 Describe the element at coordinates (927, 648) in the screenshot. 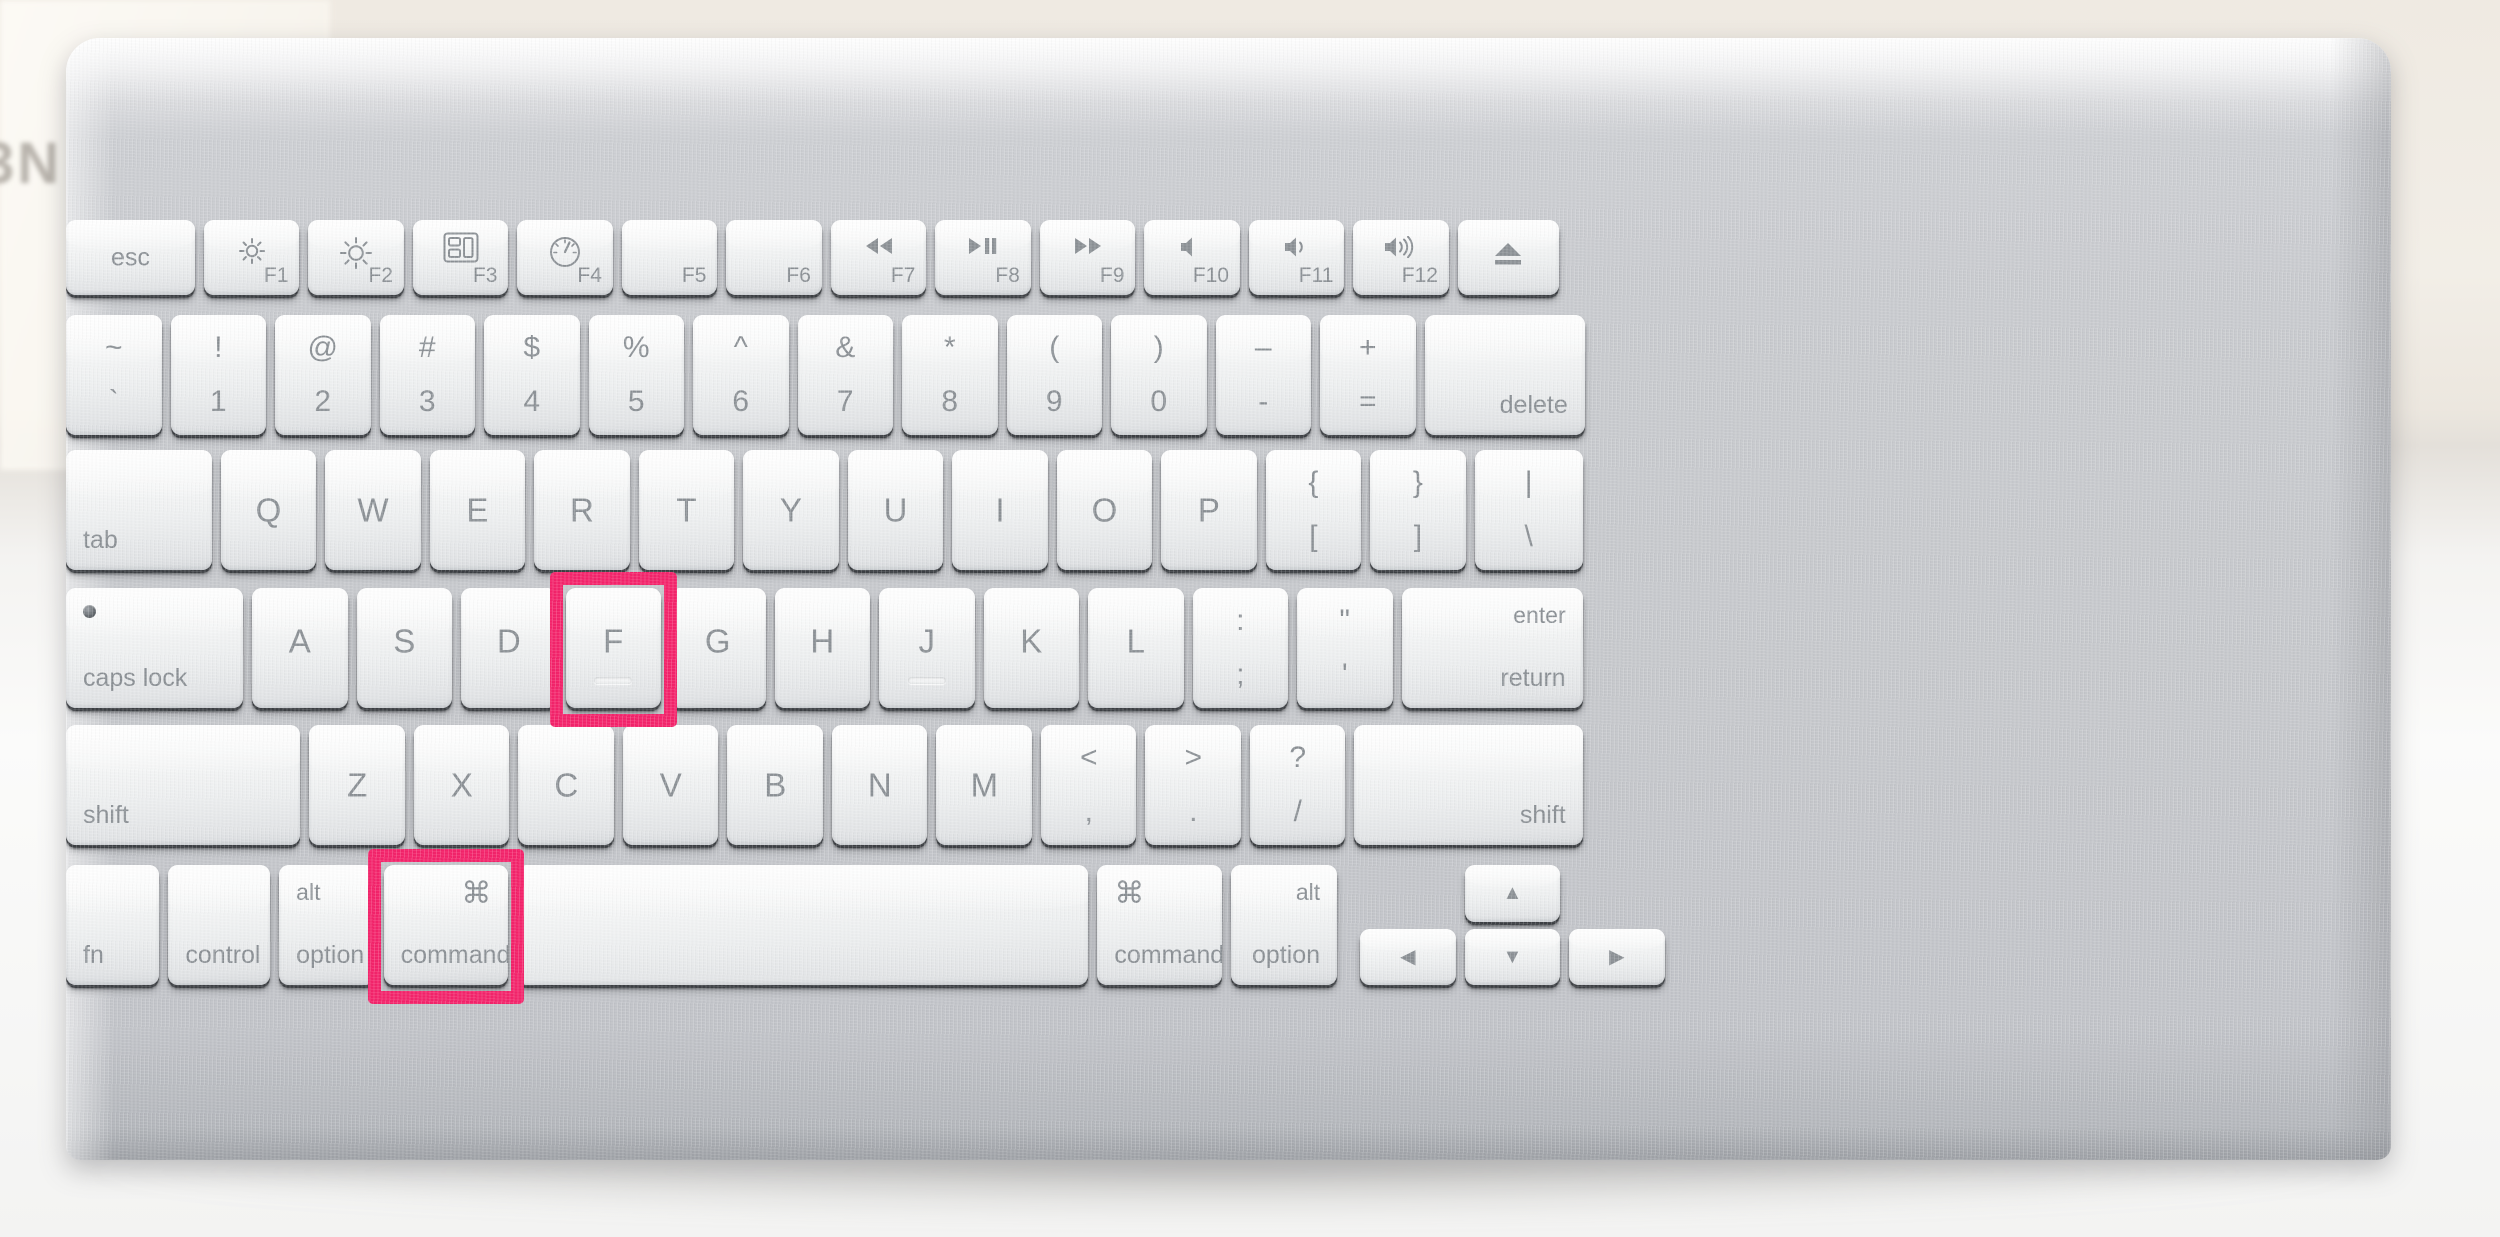

I see `key-j: J` at that location.